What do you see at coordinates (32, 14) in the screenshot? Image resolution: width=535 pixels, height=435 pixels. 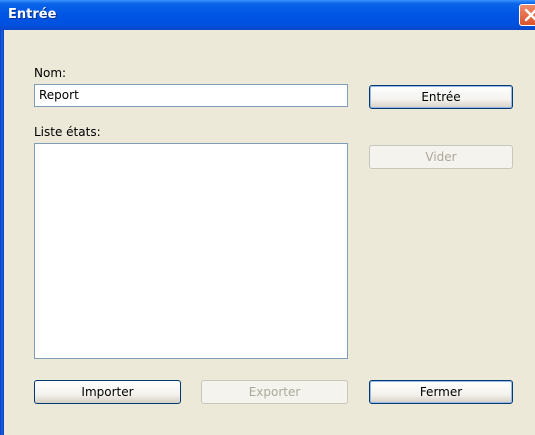 I see `window-title: Entrée` at bounding box center [32, 14].